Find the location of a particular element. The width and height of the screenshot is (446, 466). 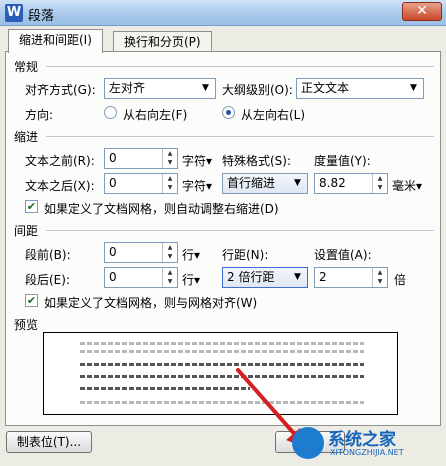

watermark-url: XITONGZHIJIA.NET is located at coordinates (367, 452).